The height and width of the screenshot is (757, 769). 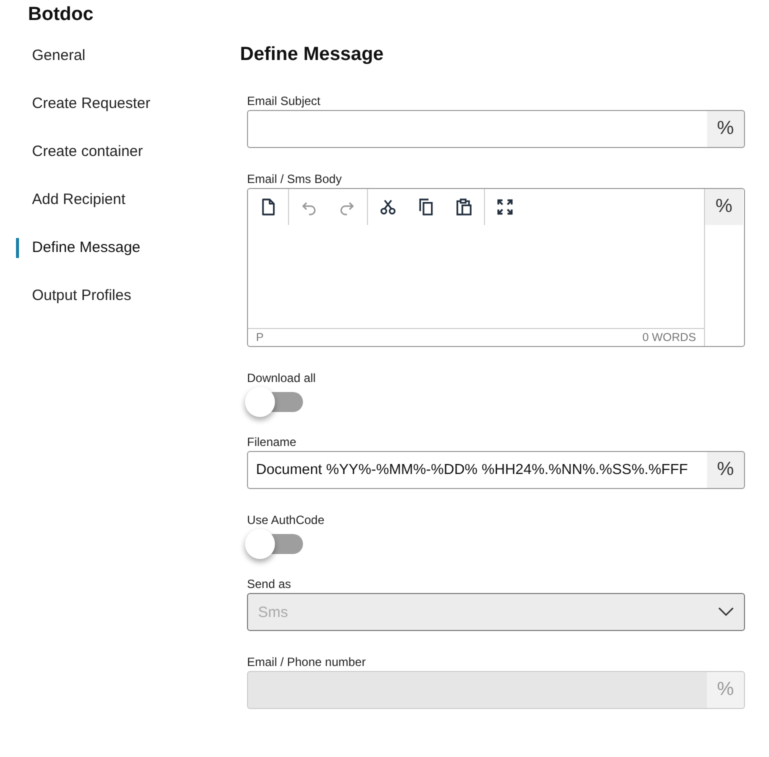 I want to click on fullscreen-icon, so click(x=505, y=207).